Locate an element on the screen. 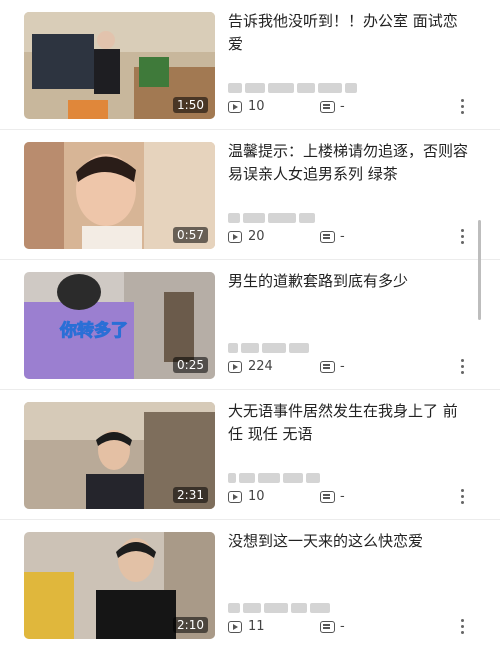 The height and width of the screenshot is (650, 500). video-meta: 224 - is located at coordinates (353, 368).